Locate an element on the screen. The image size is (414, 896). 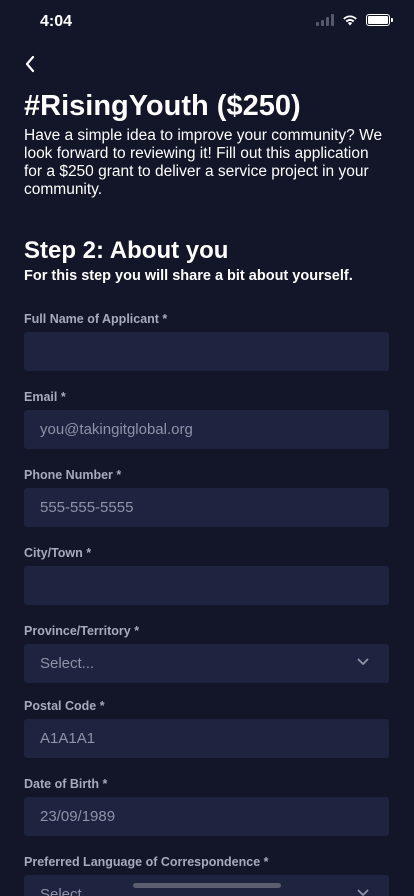
language-label: Preferred Language of Correspondence * is located at coordinates (146, 862).